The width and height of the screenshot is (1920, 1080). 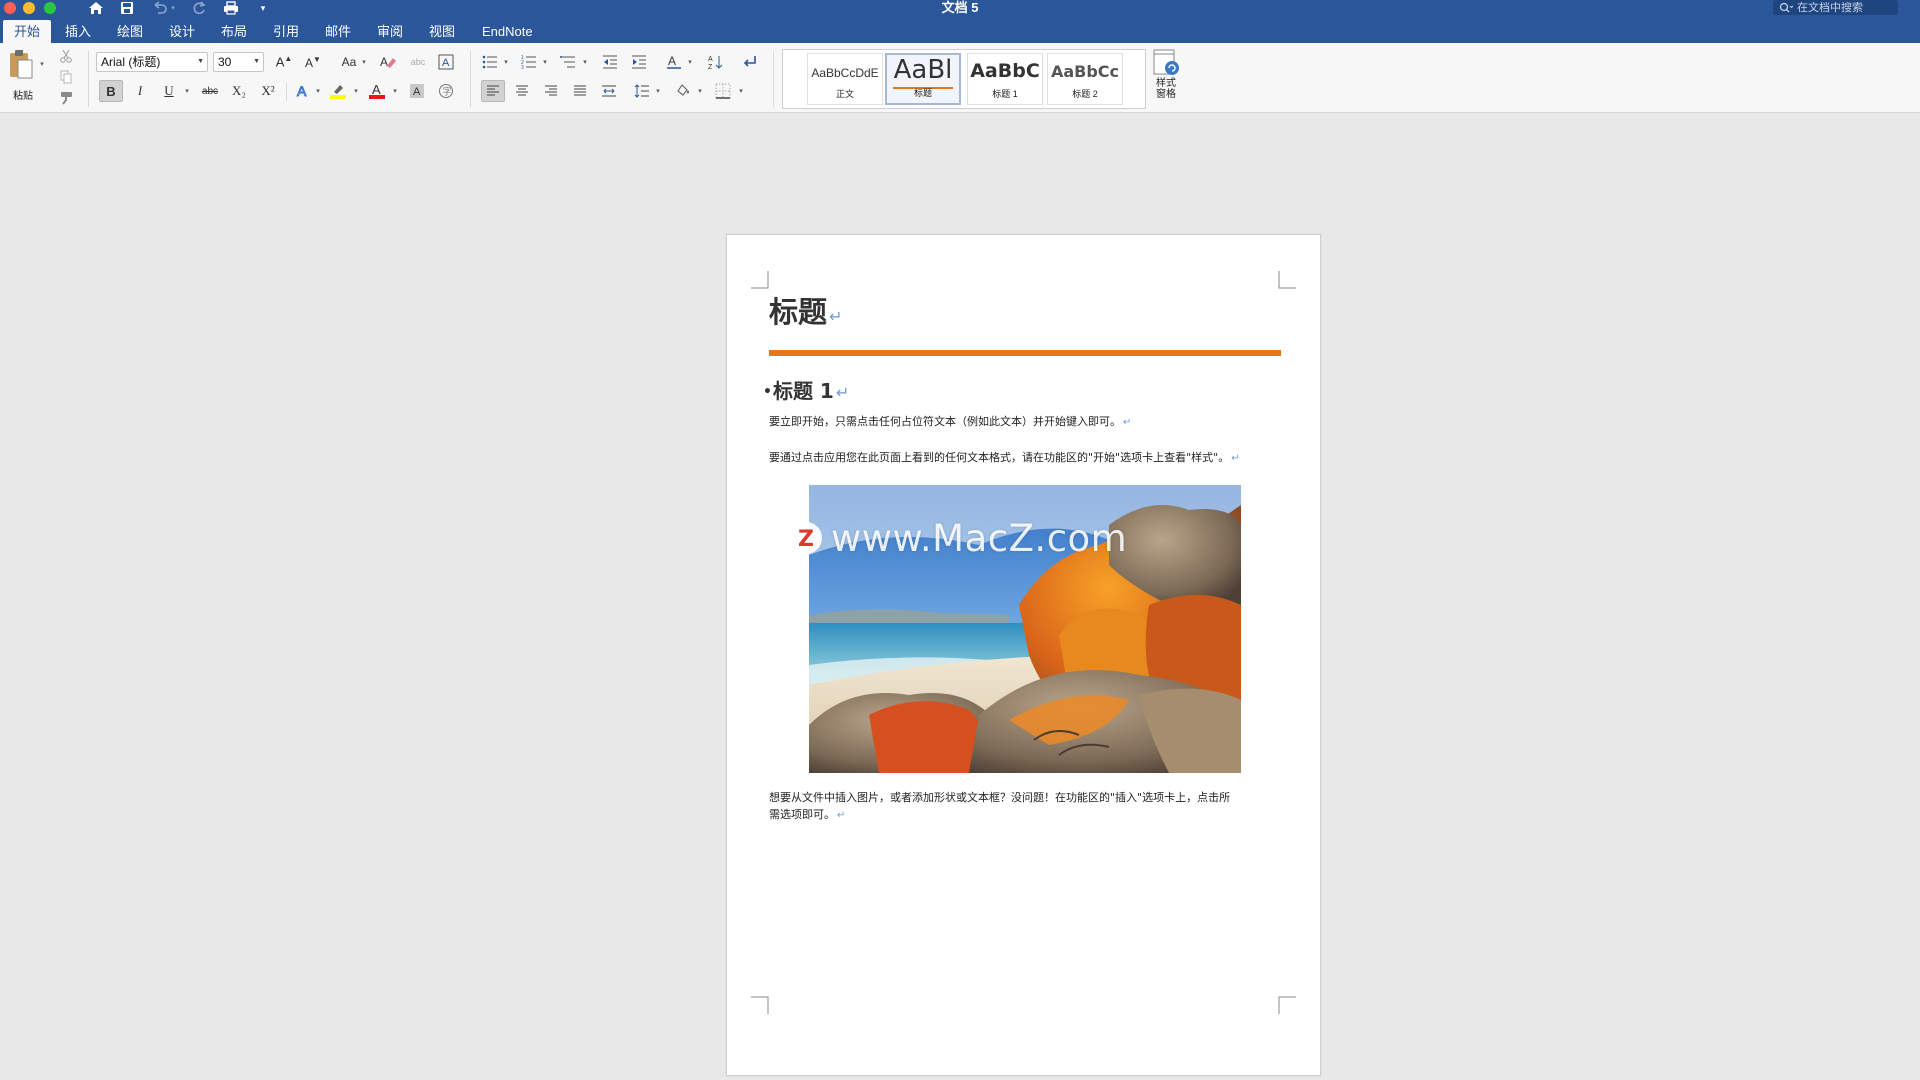 I want to click on search-box, so click(x=1835, y=7).